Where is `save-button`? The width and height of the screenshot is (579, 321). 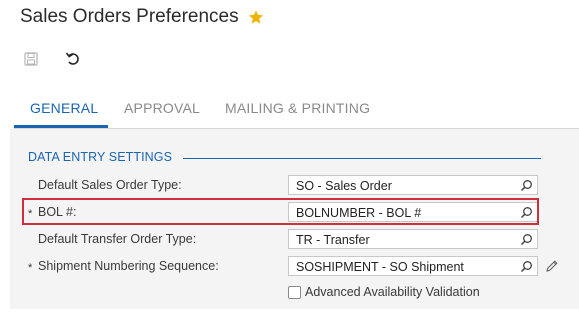 save-button is located at coordinates (31, 59).